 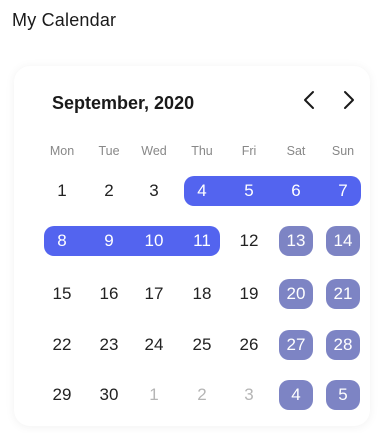 I want to click on day-cell: 21, so click(x=343, y=294).